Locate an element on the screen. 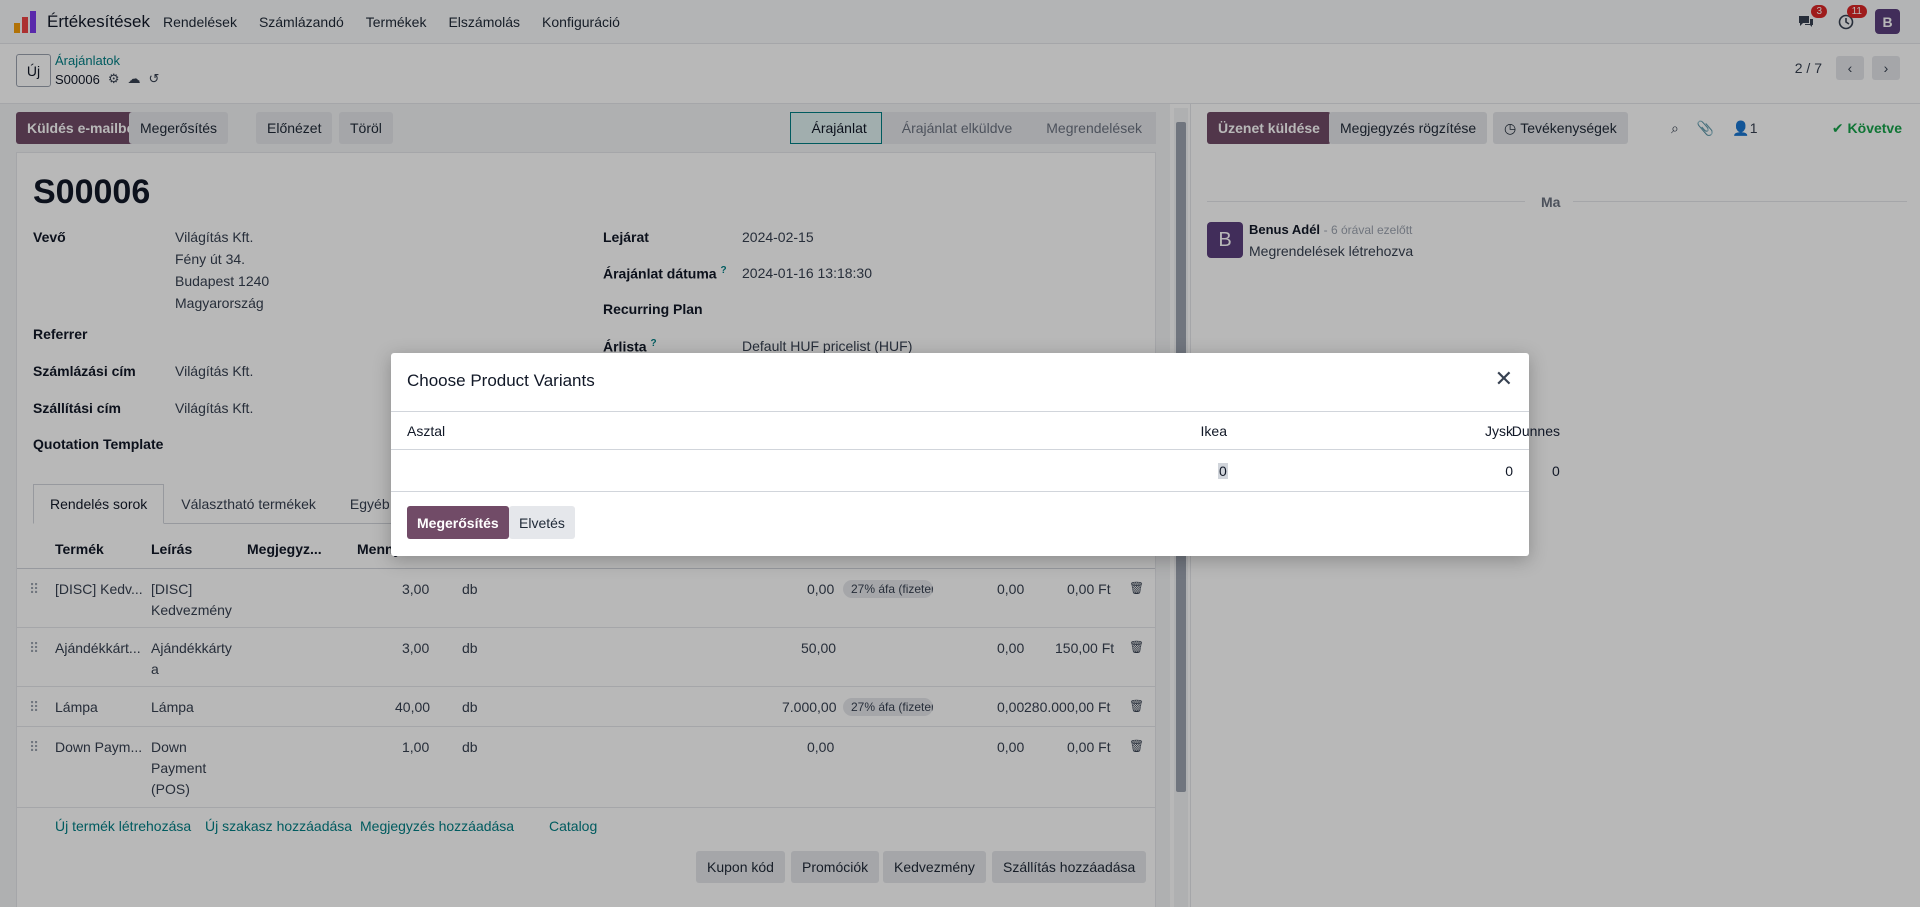 The image size is (1920, 907). discard-button: Elvetés is located at coordinates (542, 522).